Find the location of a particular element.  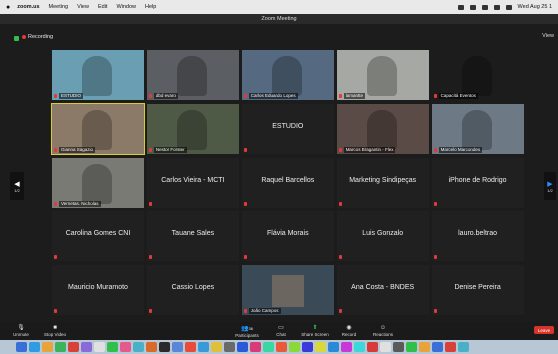

participant-tile: Capacità Eventos is located at coordinates (477, 75).